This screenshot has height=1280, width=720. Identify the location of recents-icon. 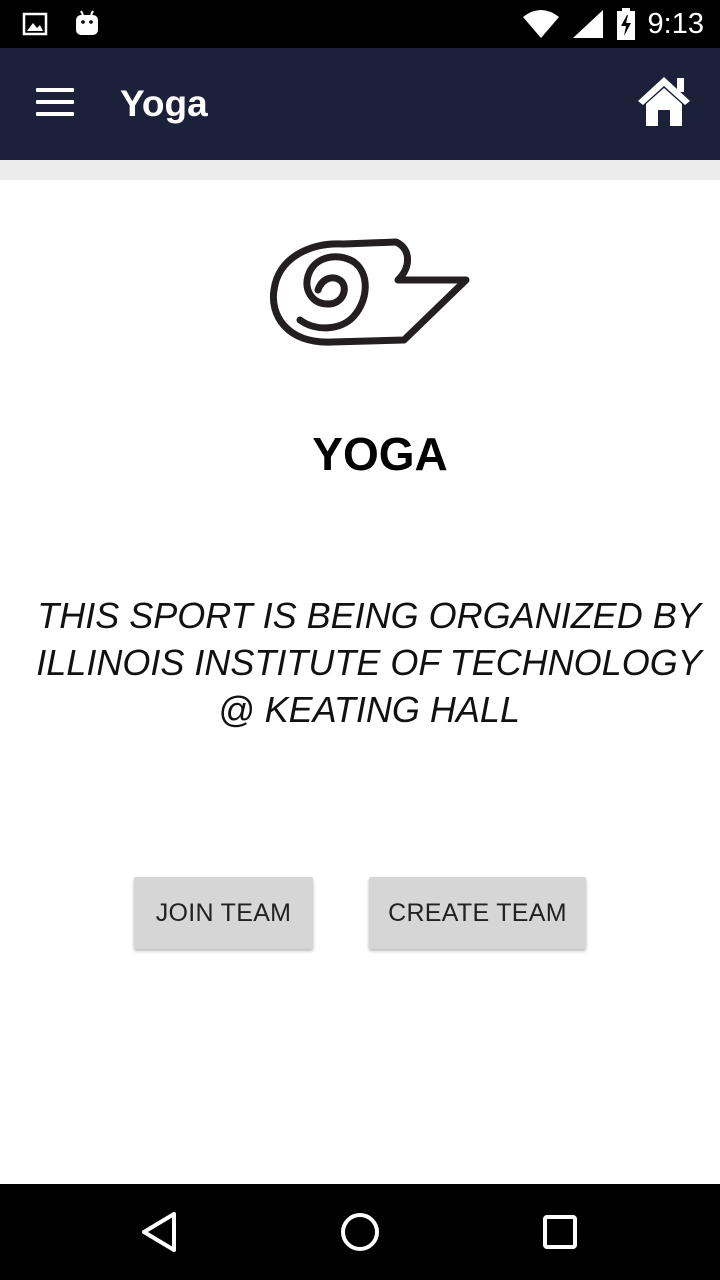
(560, 1232).